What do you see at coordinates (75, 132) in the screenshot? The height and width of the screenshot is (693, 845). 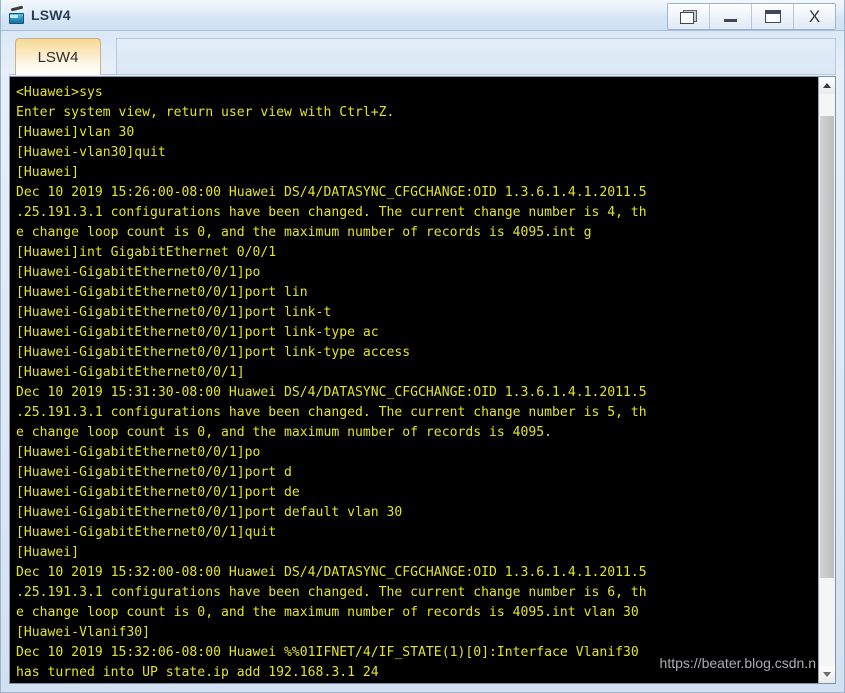 I see `terminal-line: [Huawei]vlan 30` at bounding box center [75, 132].